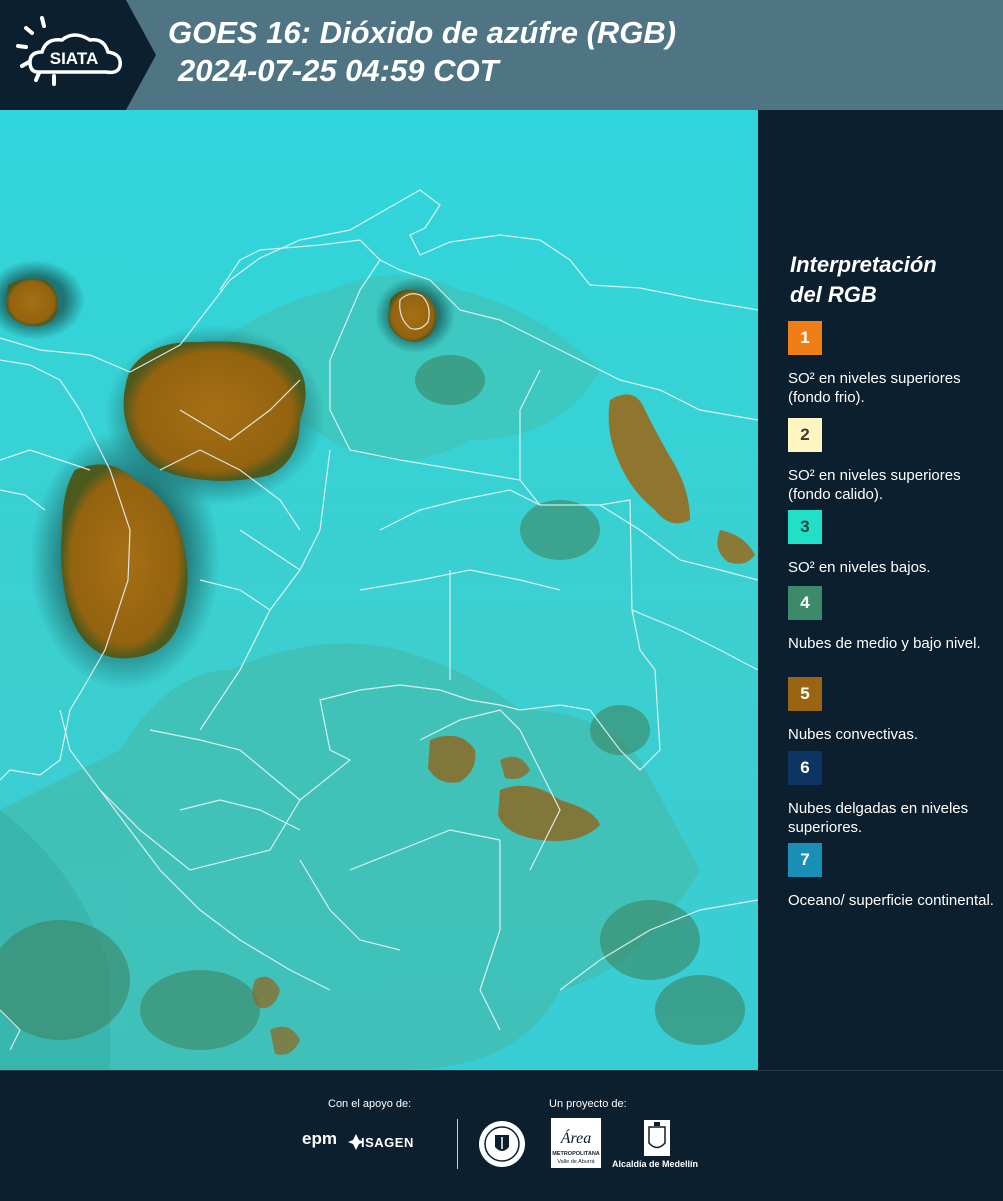 This screenshot has width=1003, height=1201. What do you see at coordinates (893, 710) in the screenshot?
I see `legend-item-5: 5 Nubes convectivas.` at bounding box center [893, 710].